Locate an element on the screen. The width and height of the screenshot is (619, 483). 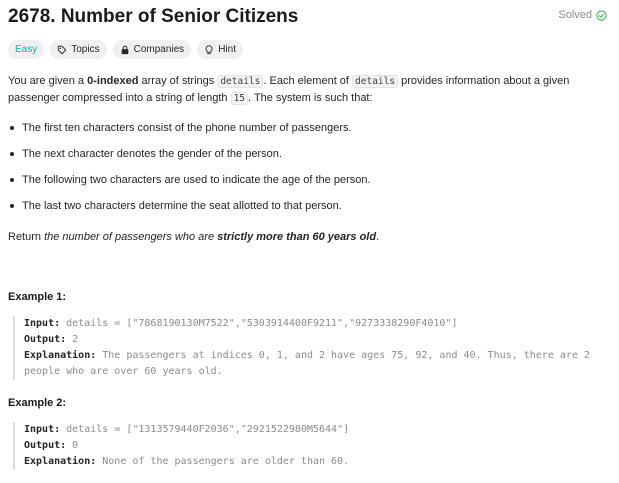
example-output-line: Output: 2 is located at coordinates (309, 340).